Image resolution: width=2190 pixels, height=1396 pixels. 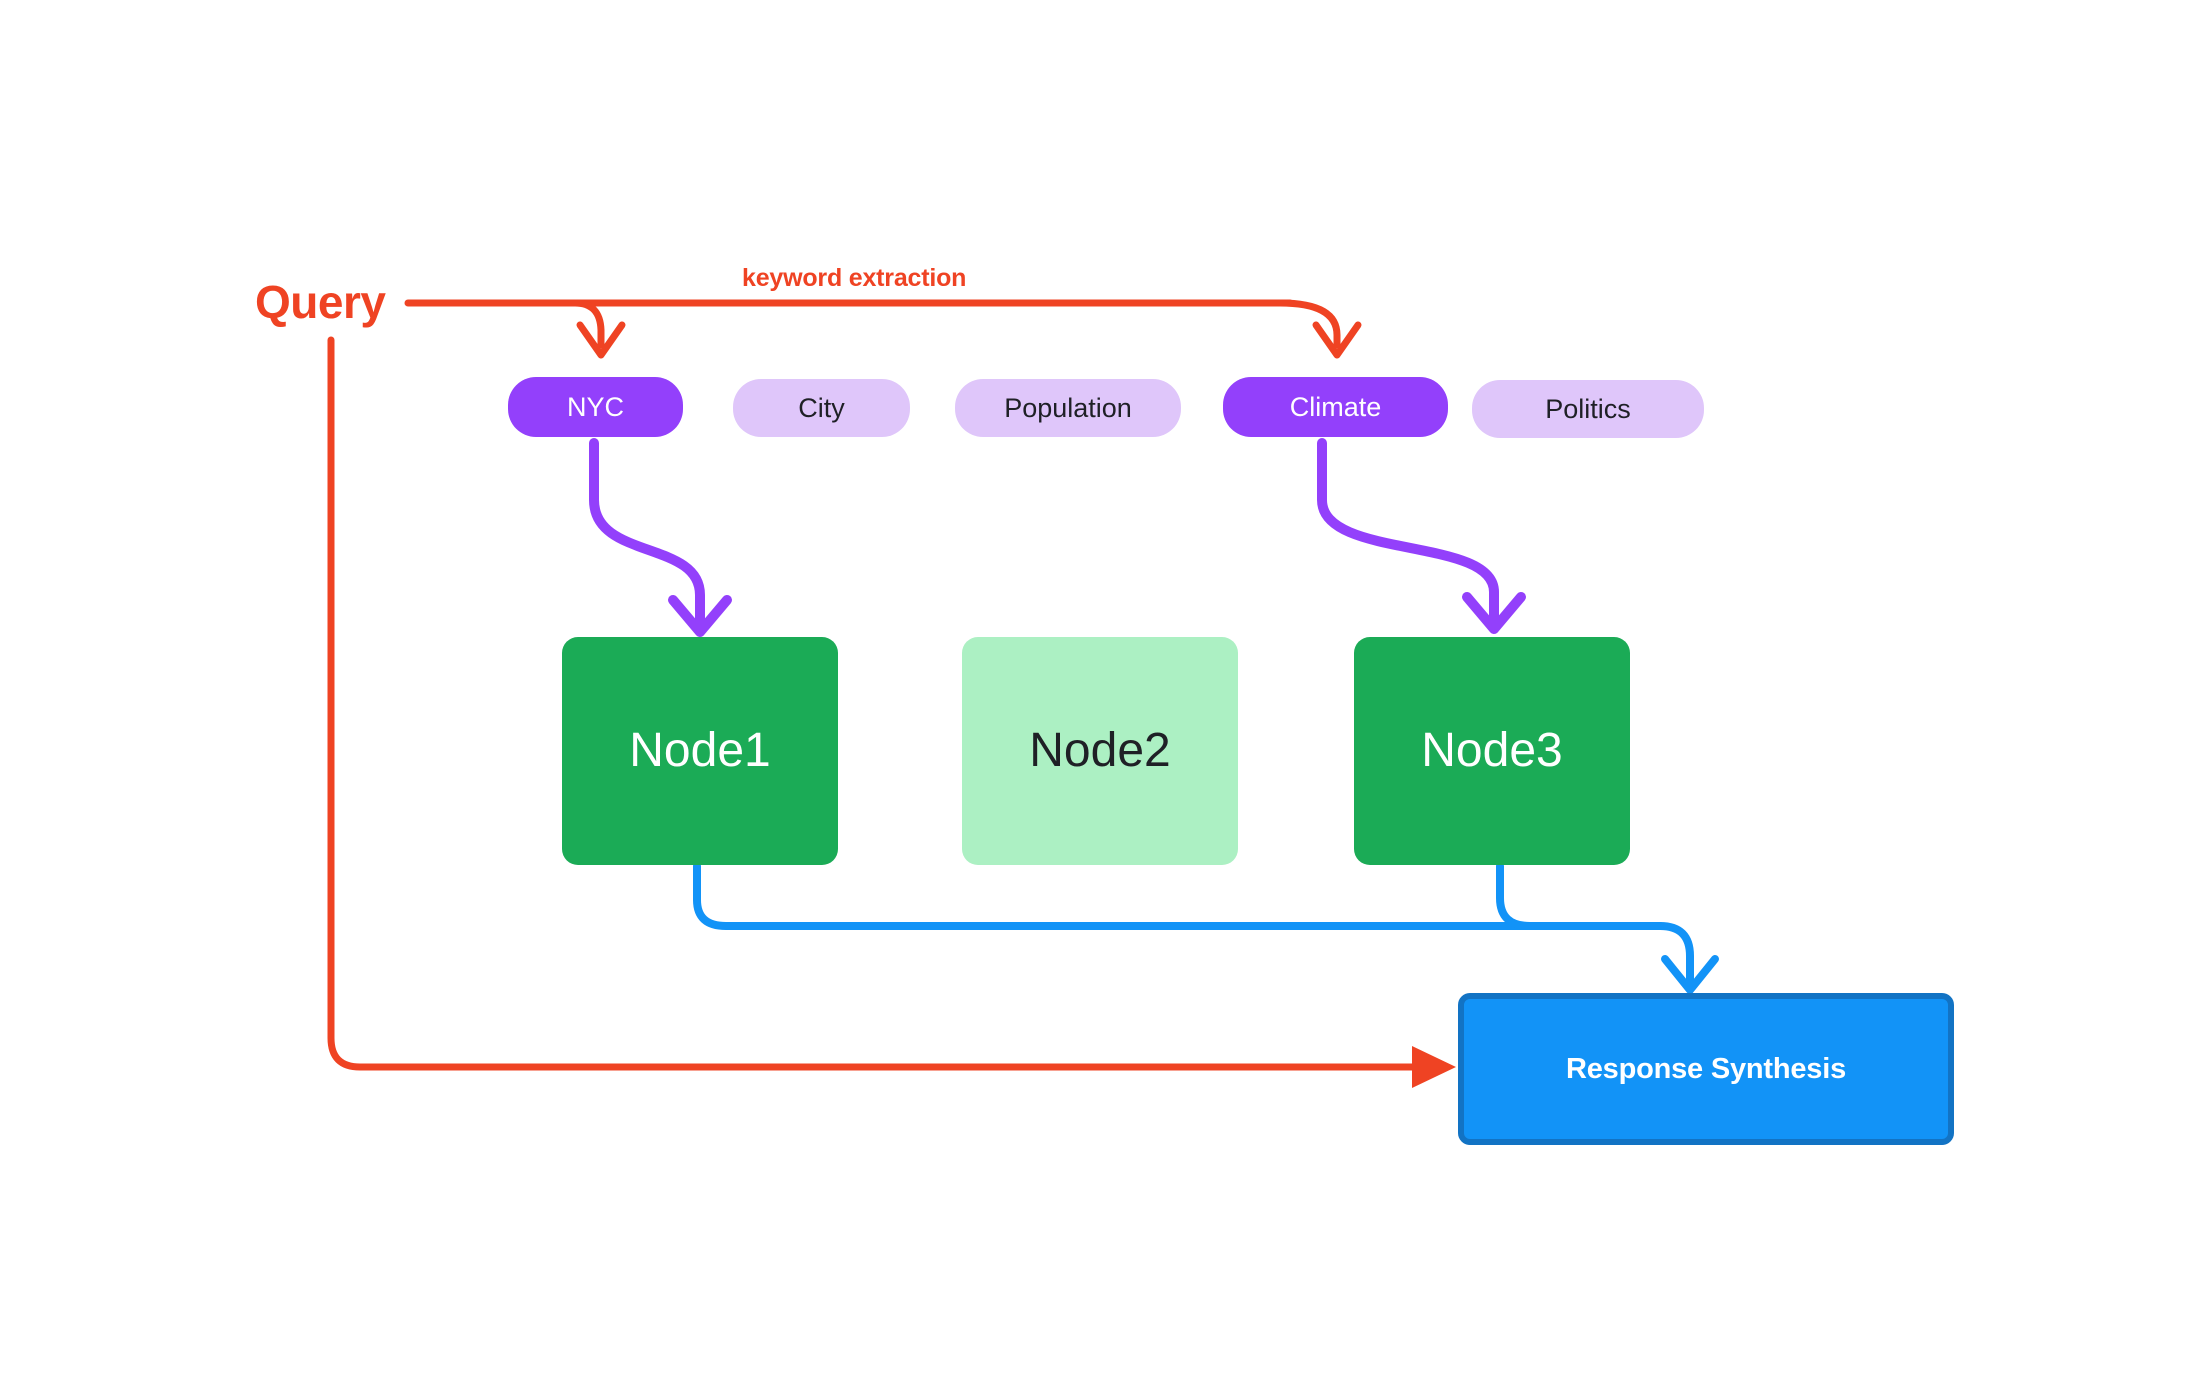 I want to click on keyword-chip-label: Climate, so click(x=1335, y=406).